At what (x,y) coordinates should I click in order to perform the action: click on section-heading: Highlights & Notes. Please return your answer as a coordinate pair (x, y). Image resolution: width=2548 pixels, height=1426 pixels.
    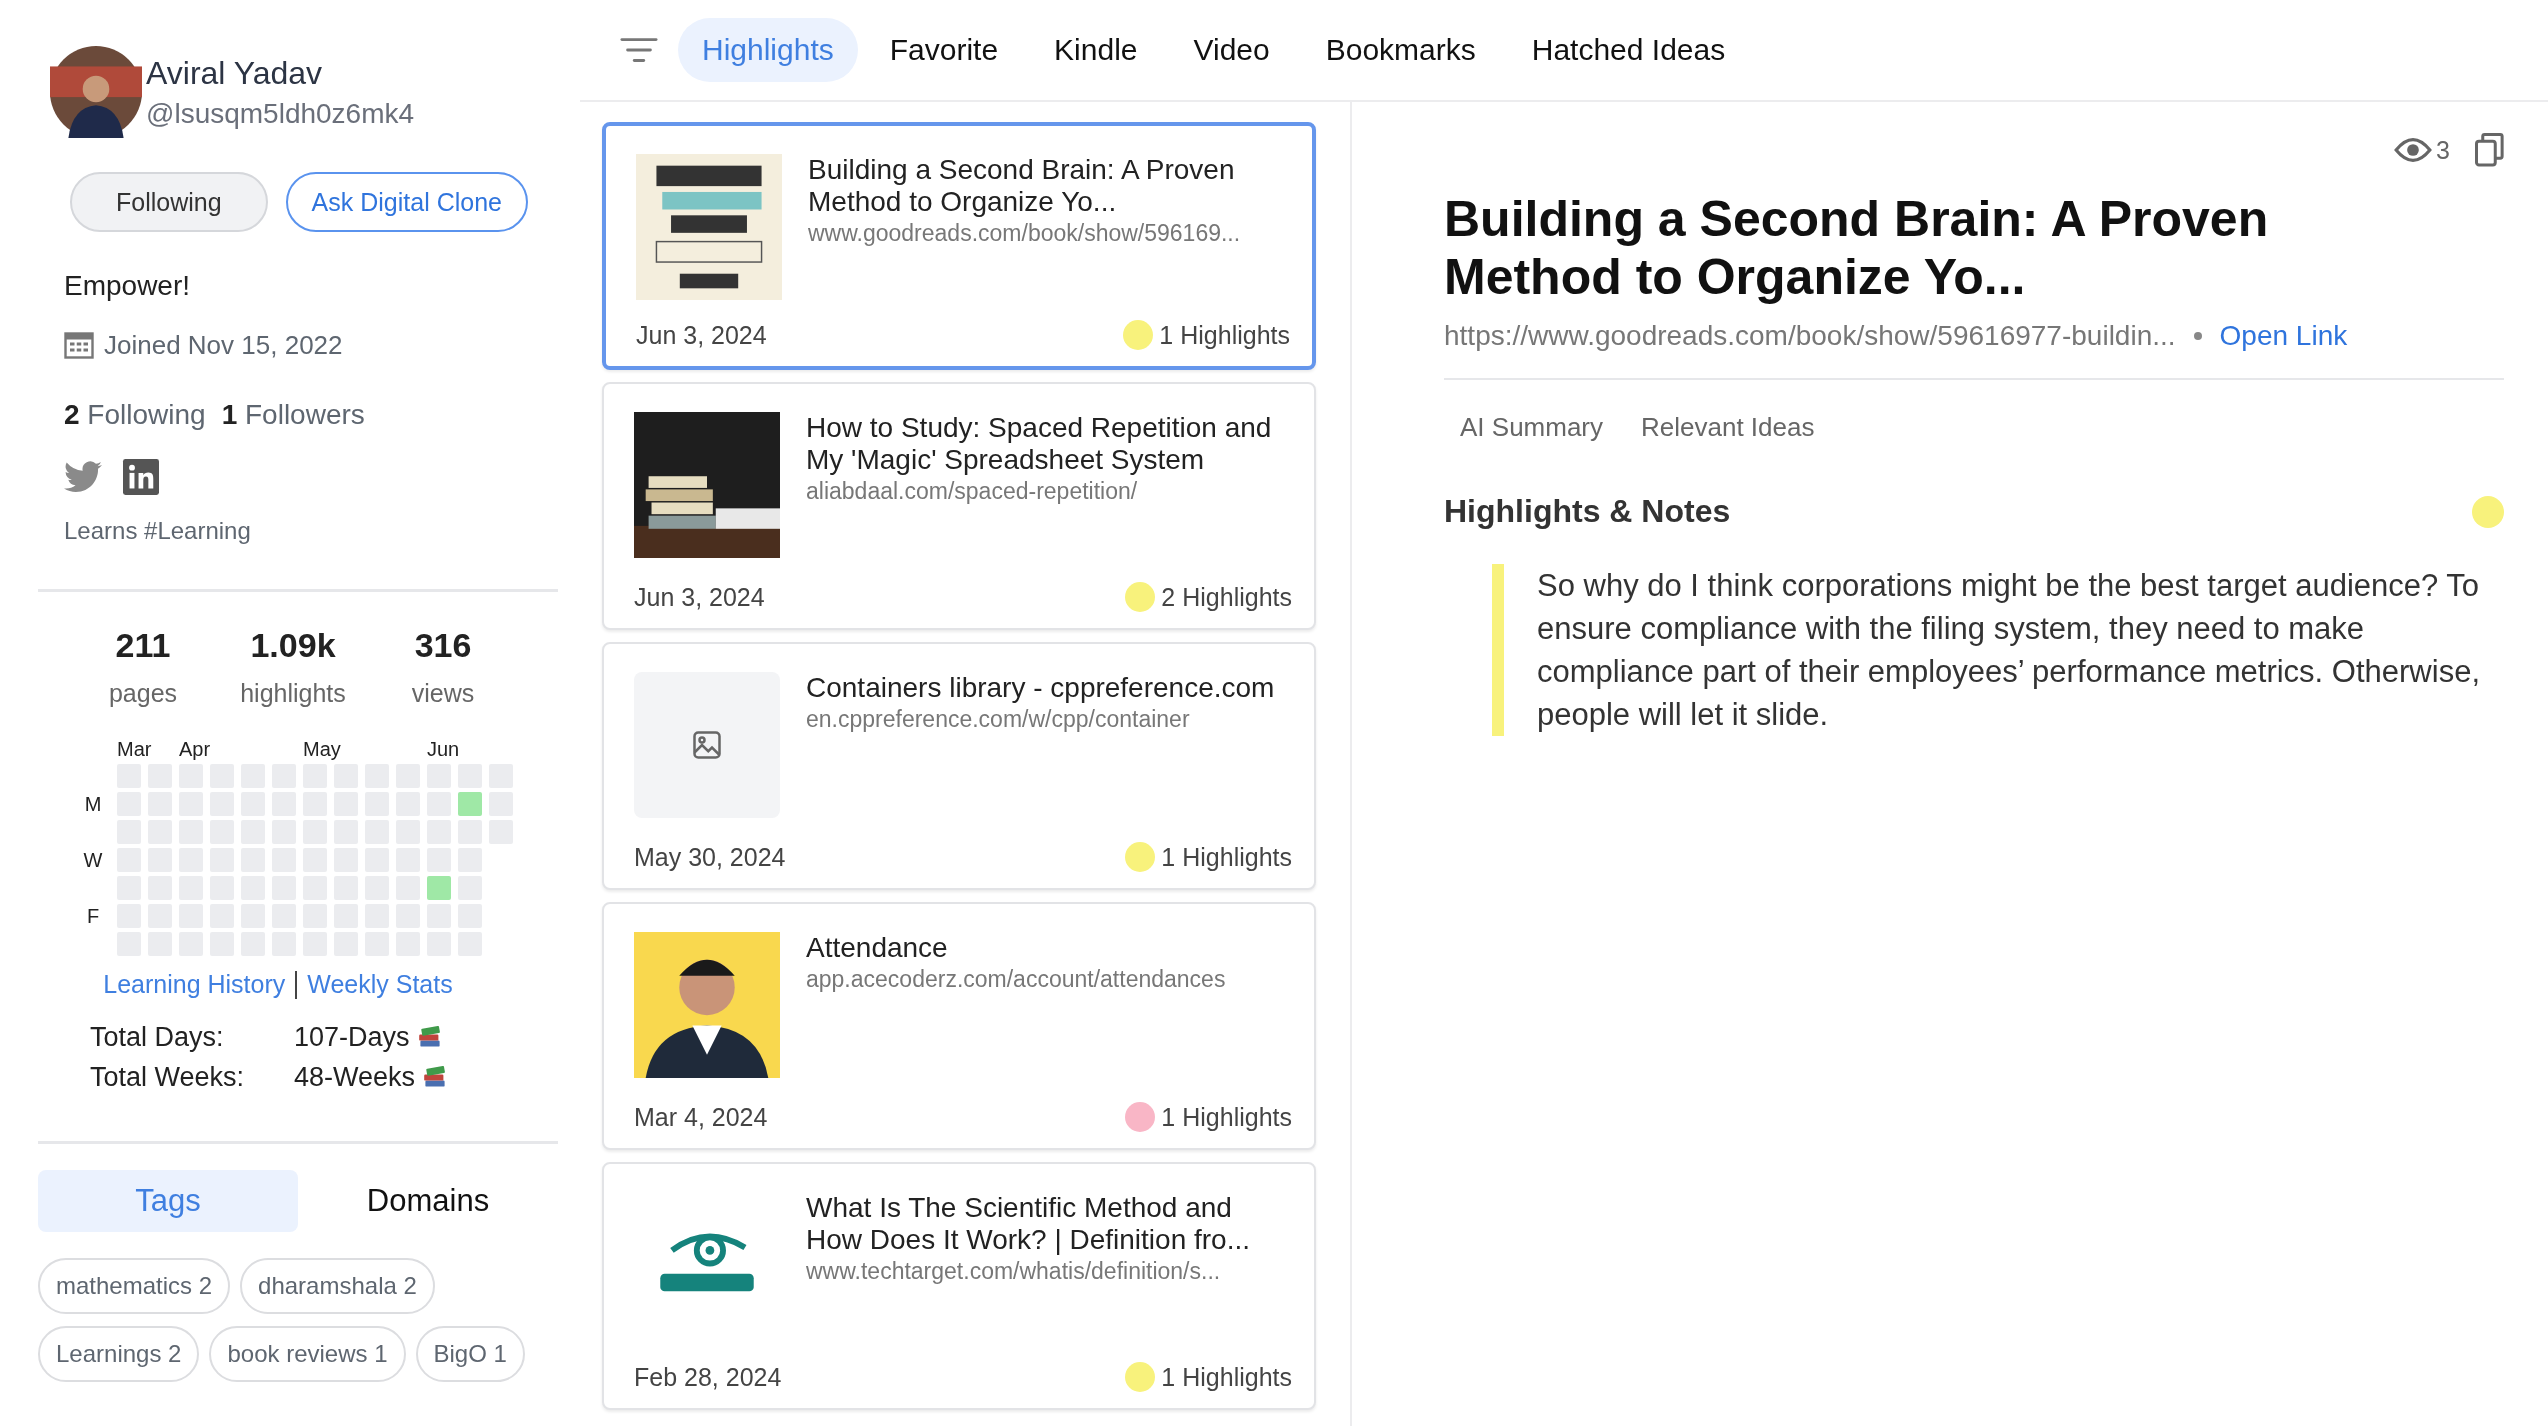
    Looking at the image, I should click on (1587, 511).